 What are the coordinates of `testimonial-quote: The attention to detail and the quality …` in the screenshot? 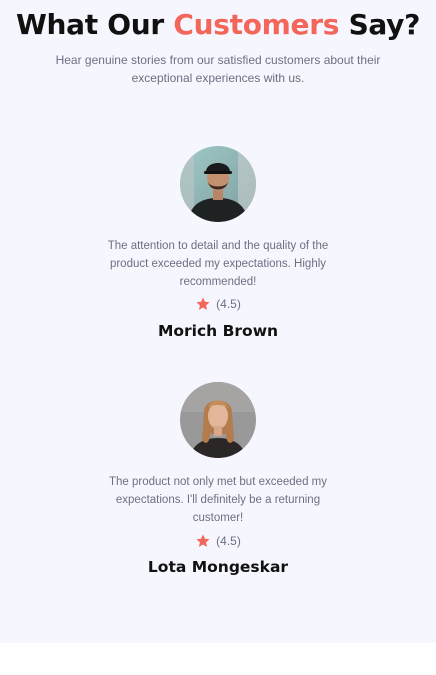 It's located at (218, 264).